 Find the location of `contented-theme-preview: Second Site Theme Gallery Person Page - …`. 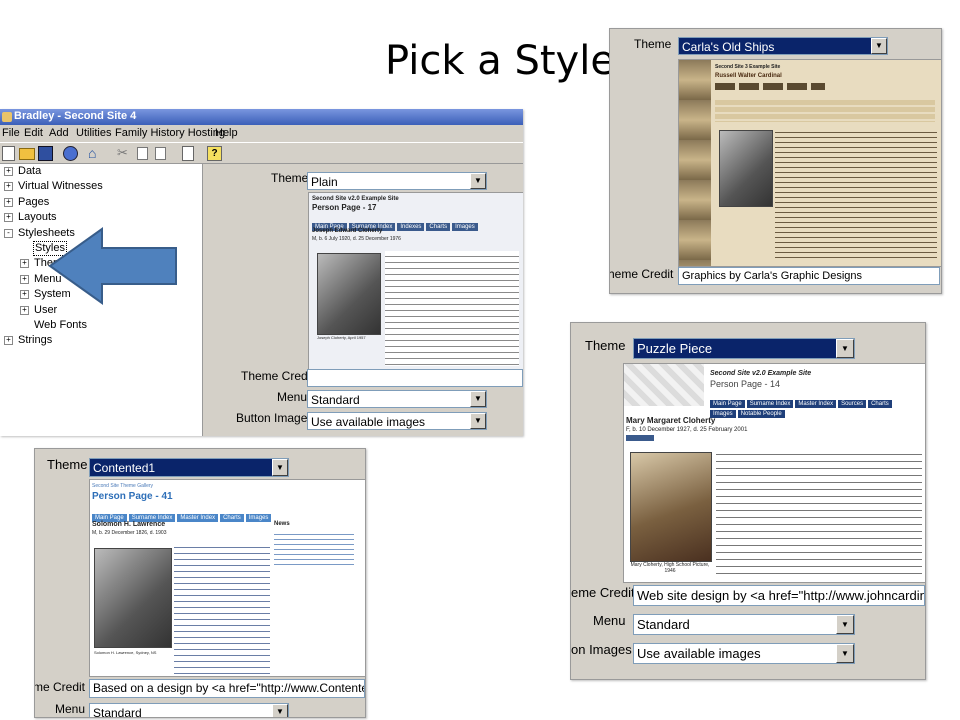

contented-theme-preview: Second Site Theme Gallery Person Page - … is located at coordinates (227, 578).